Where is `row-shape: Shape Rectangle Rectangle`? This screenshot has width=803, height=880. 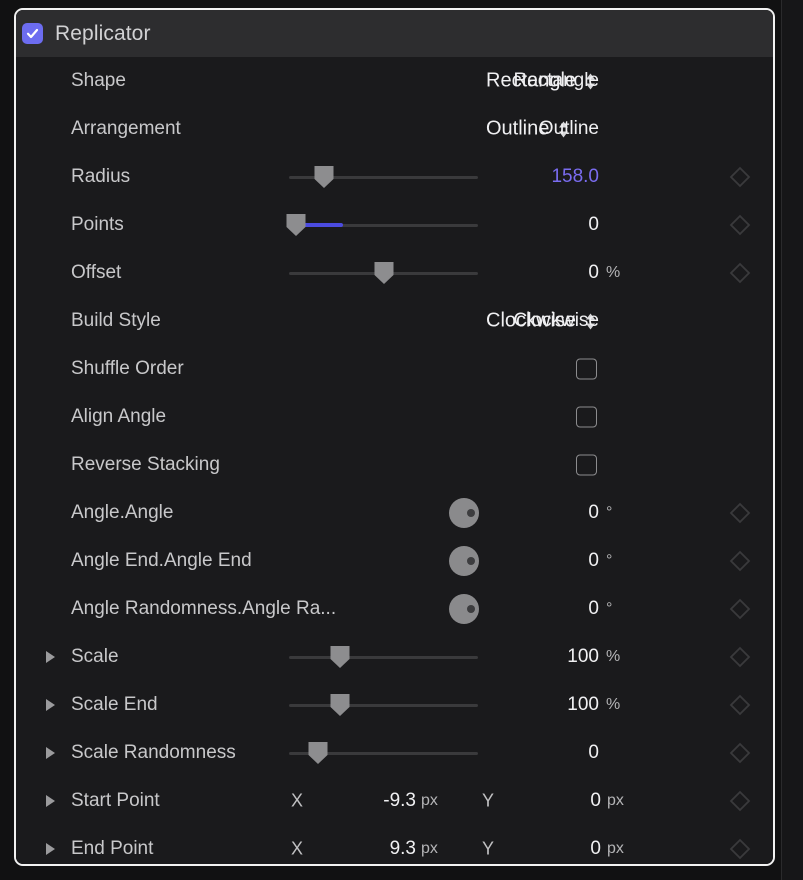
row-shape: Shape Rectangle Rectangle is located at coordinates (394, 81).